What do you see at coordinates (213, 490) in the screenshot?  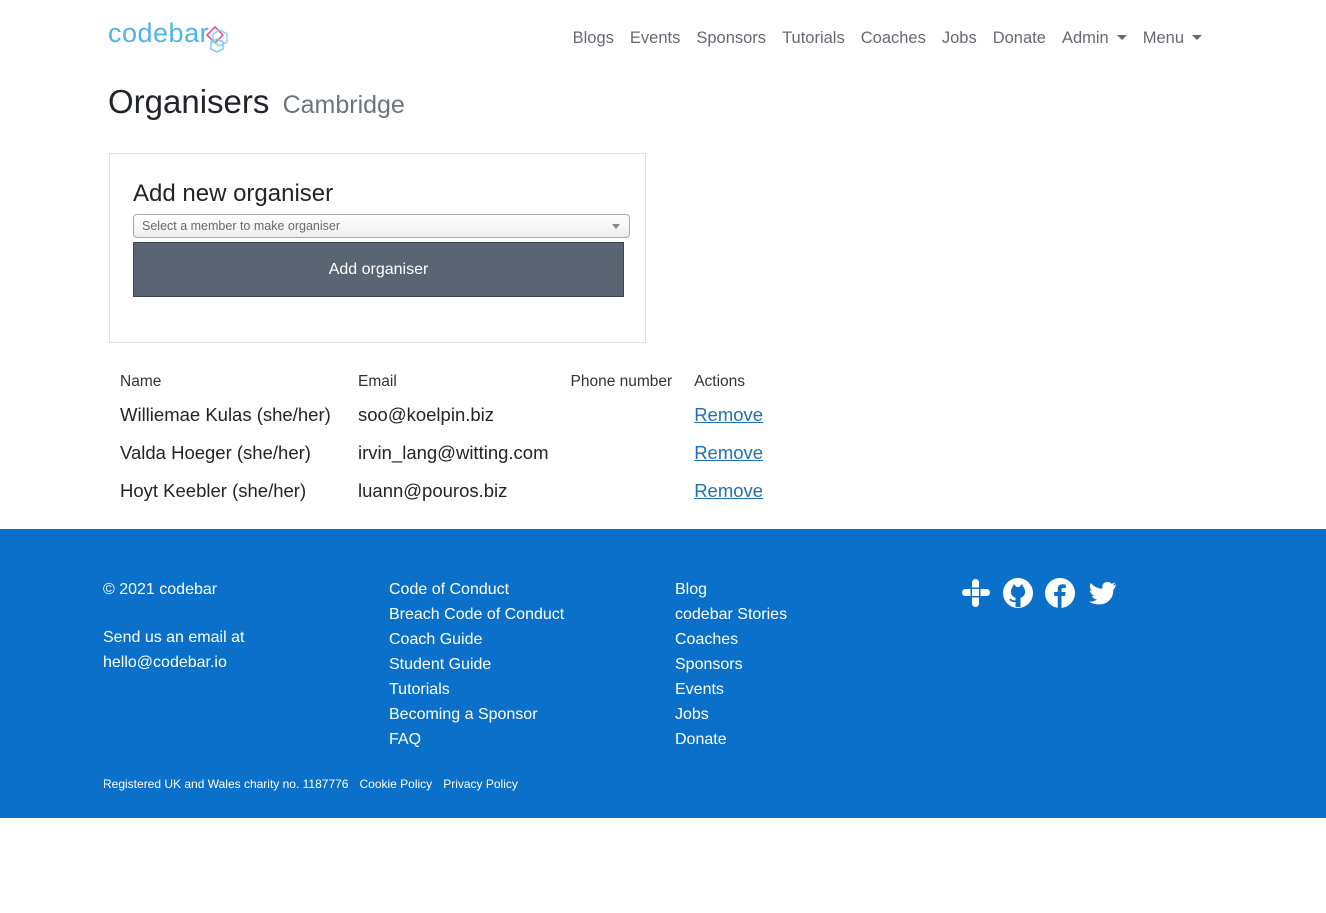 I see `organiser-name: Hoyt Keebler (she/her)` at bounding box center [213, 490].